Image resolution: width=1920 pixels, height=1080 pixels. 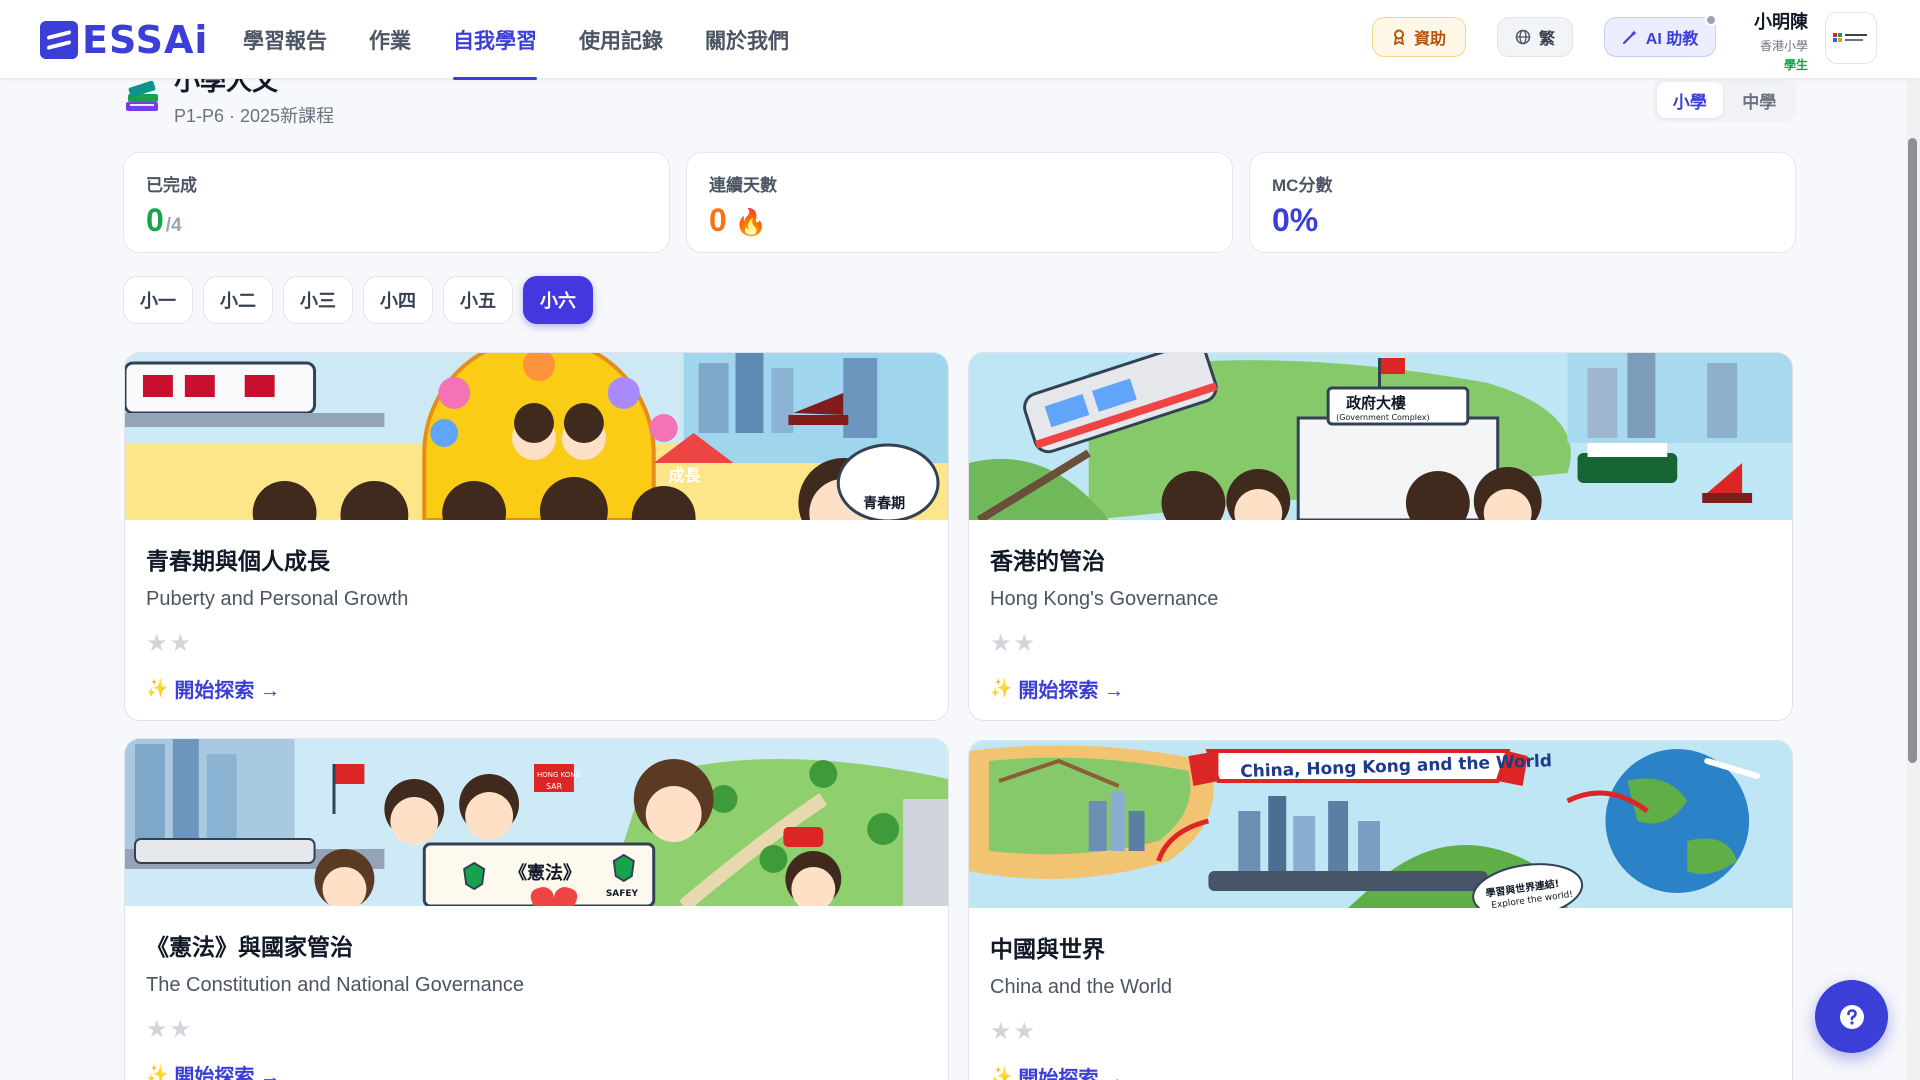 What do you see at coordinates (1690, 100) in the screenshot?
I see `level-tab-primary: 小學` at bounding box center [1690, 100].